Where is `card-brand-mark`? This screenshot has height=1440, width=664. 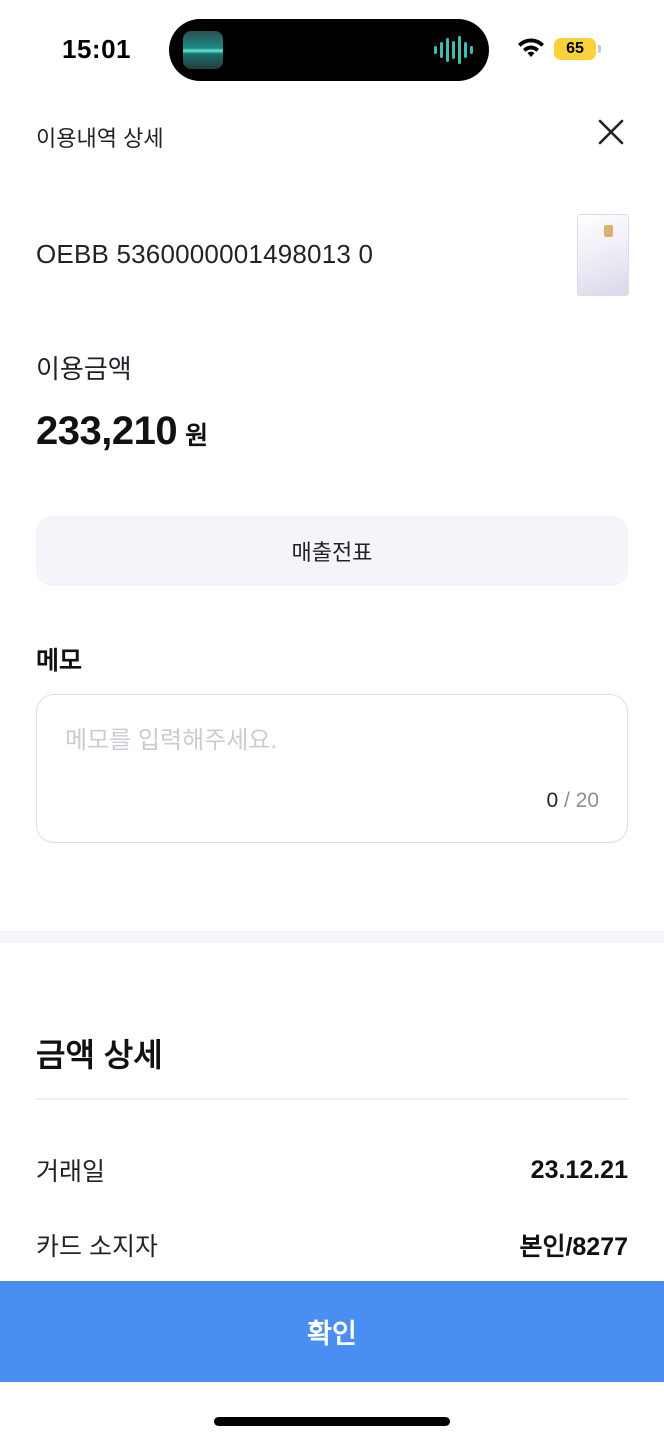 card-brand-mark is located at coordinates (620, 270).